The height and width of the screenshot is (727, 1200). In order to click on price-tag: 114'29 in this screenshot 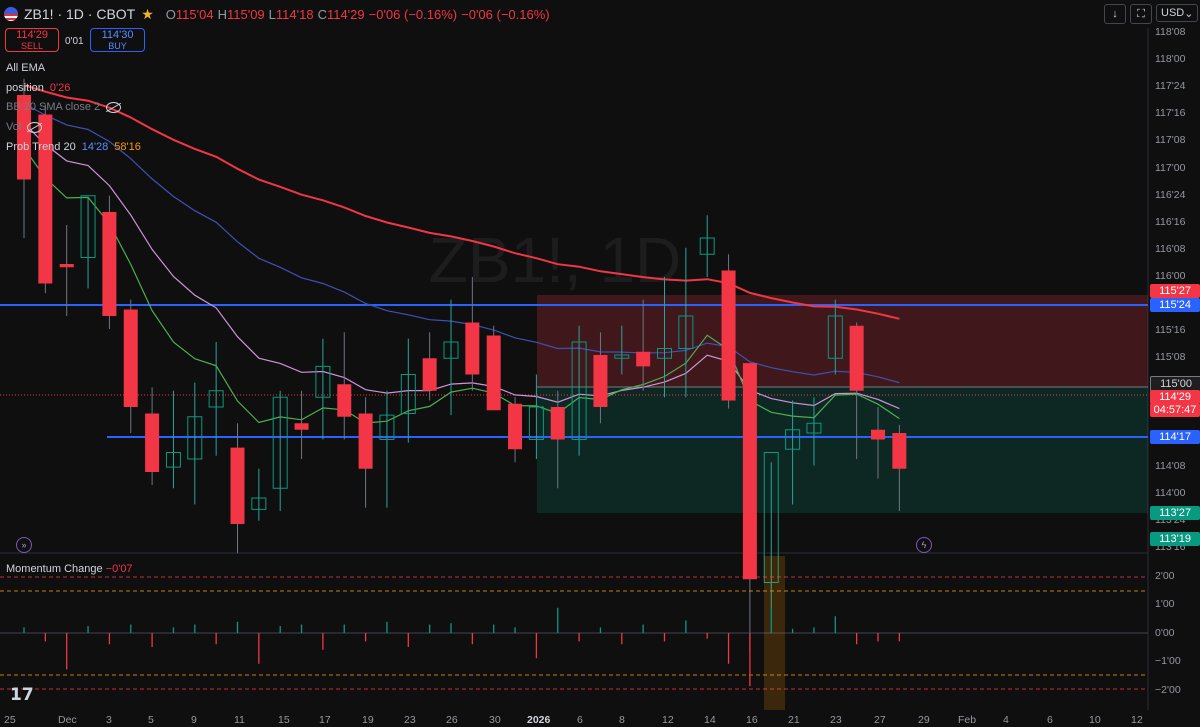, I will do `click(1175, 397)`.